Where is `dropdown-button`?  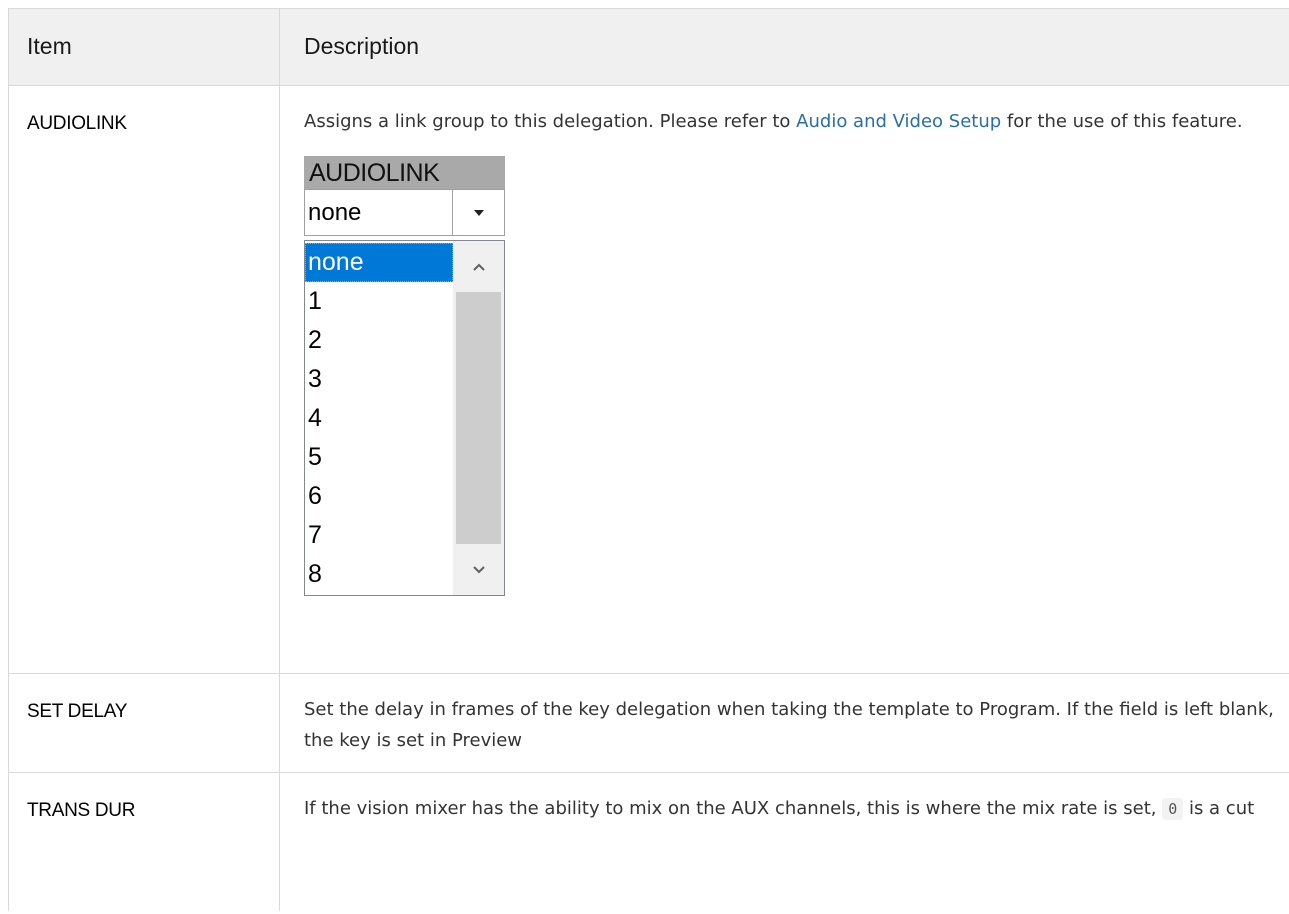
dropdown-button is located at coordinates (478, 212).